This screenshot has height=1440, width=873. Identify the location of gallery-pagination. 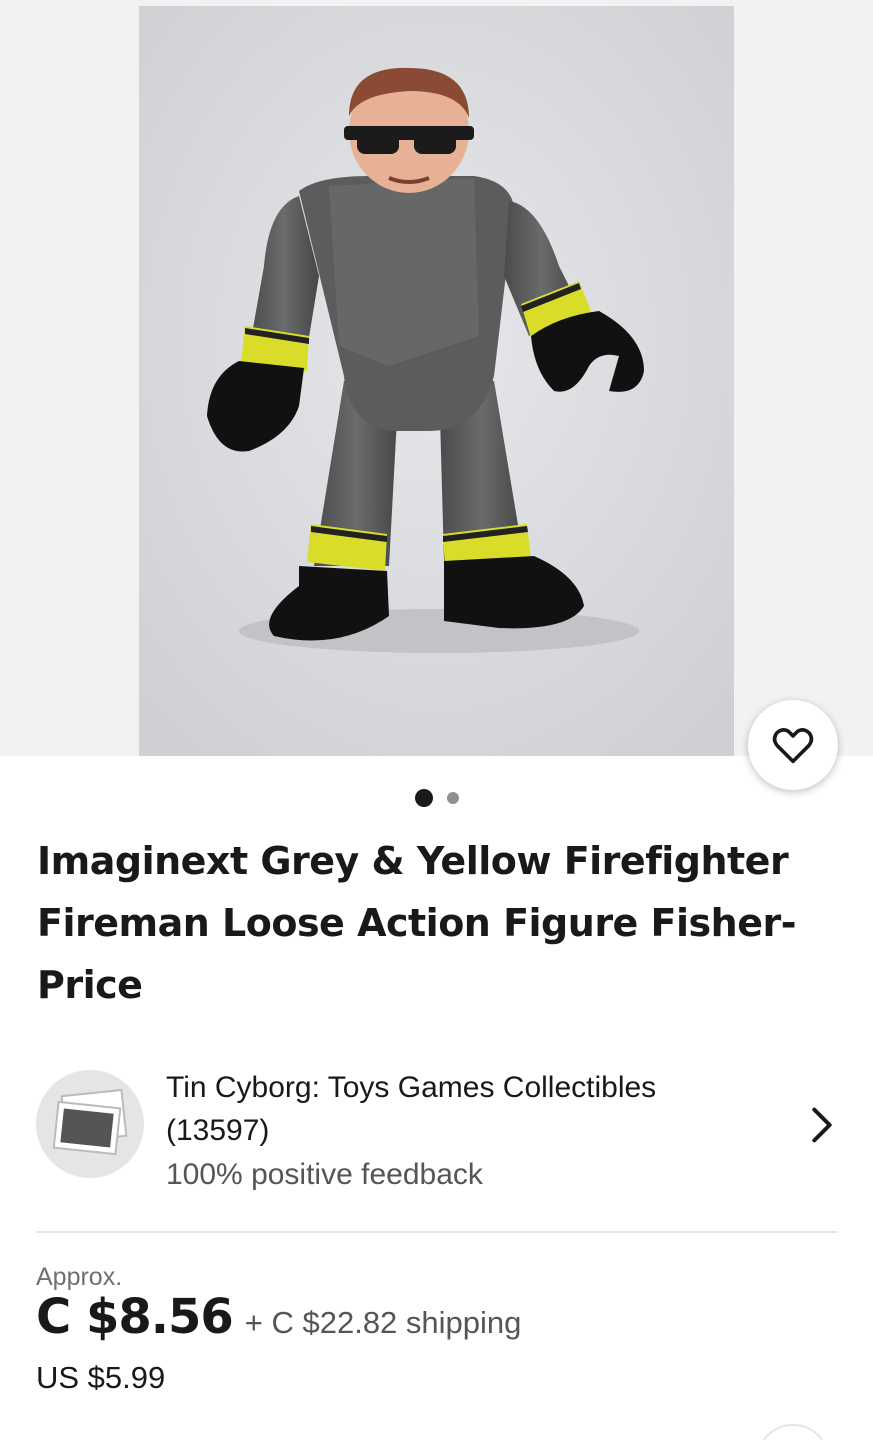
(436, 798).